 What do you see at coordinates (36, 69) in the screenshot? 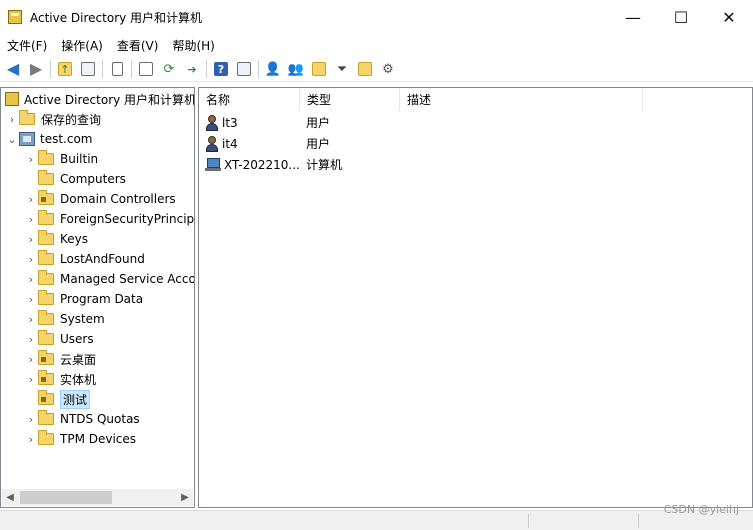
I see `forward-button: ▶` at bounding box center [36, 69].